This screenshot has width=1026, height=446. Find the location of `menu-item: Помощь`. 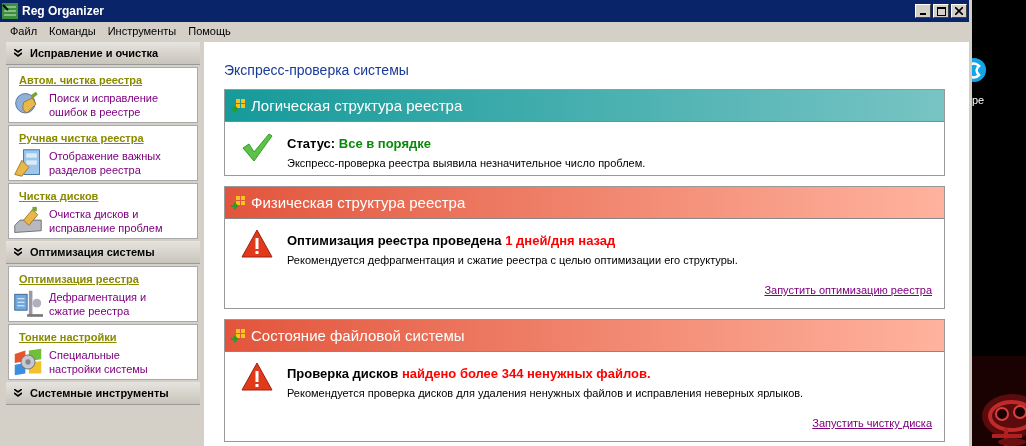

menu-item: Помощь is located at coordinates (209, 31).